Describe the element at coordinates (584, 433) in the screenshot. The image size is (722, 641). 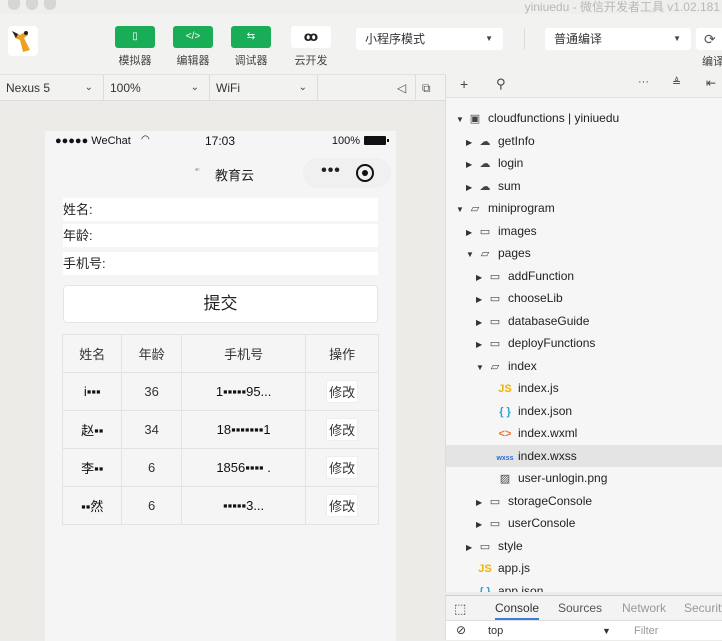
I see `tree-file: <> index.wxml` at that location.